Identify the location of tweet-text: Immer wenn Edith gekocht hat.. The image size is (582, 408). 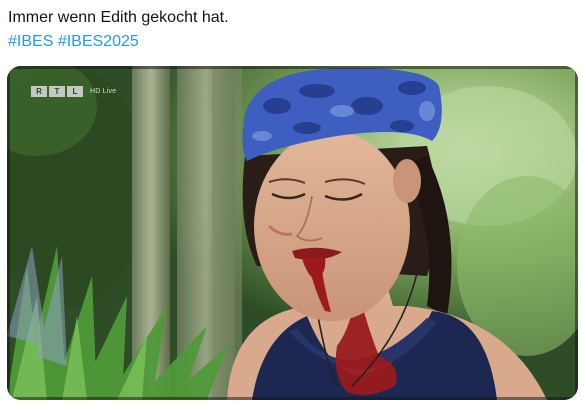
(118, 17).